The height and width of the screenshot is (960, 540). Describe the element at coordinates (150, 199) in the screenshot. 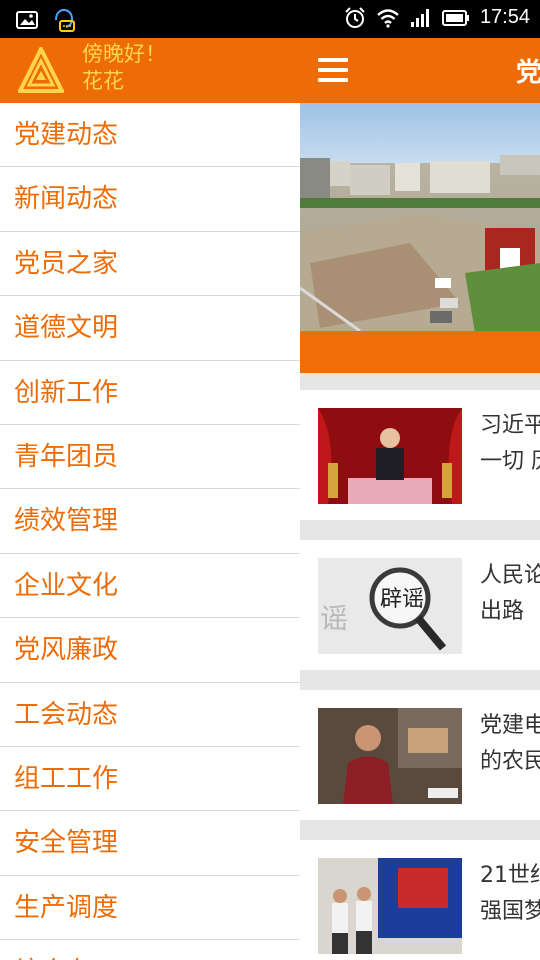

I see `menu-item-xinwen-dongtai: 新闻动态` at that location.